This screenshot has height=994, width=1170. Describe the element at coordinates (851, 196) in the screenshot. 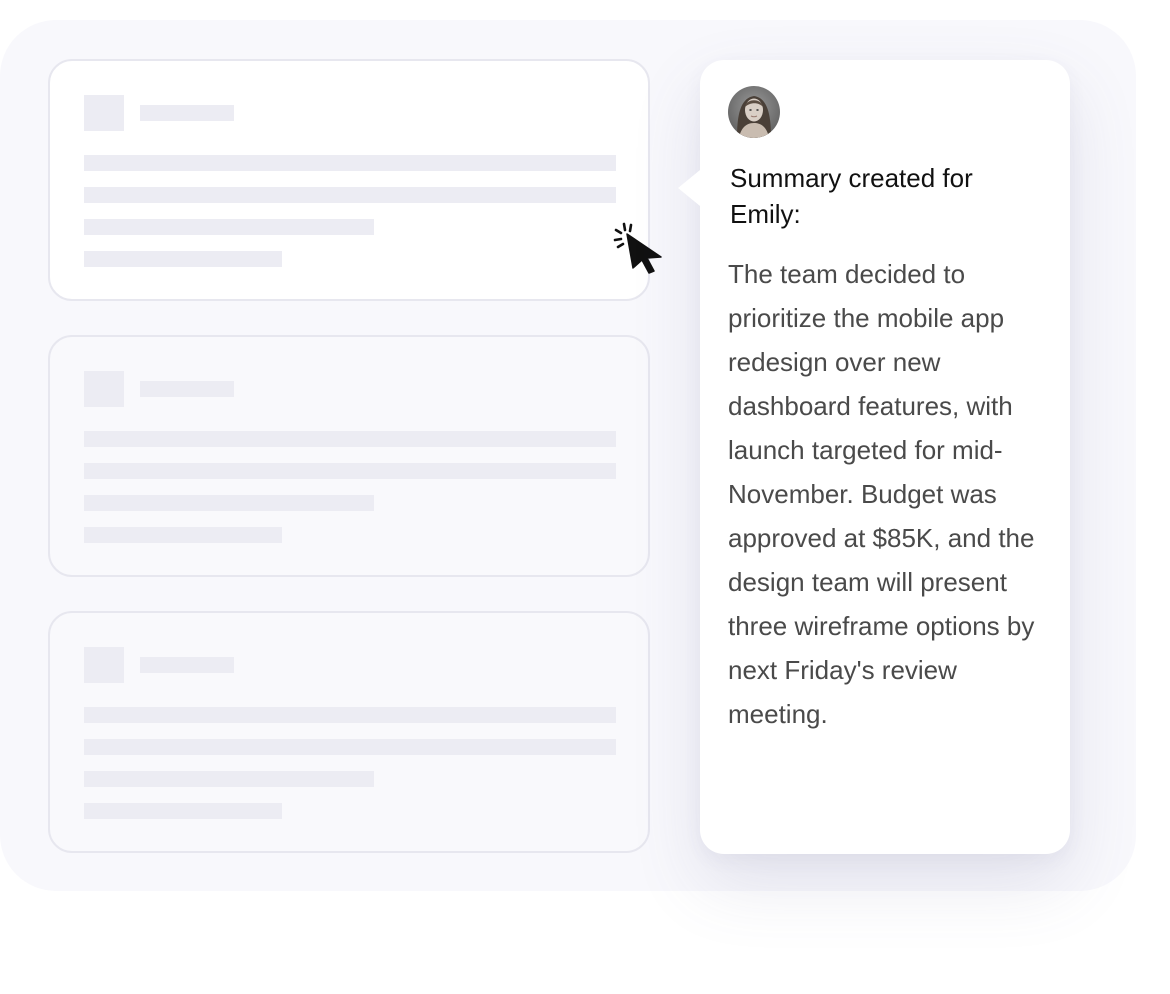

I see `summary-heading: Summary created for Emily:` at that location.